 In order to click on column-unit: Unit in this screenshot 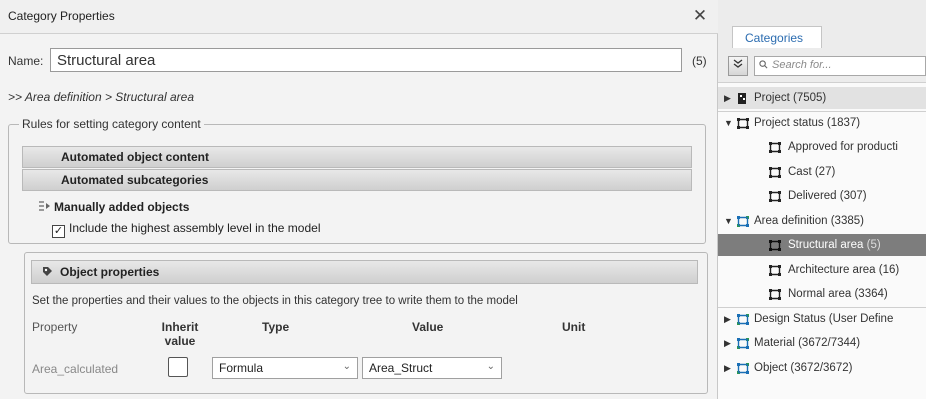, I will do `click(574, 327)`.